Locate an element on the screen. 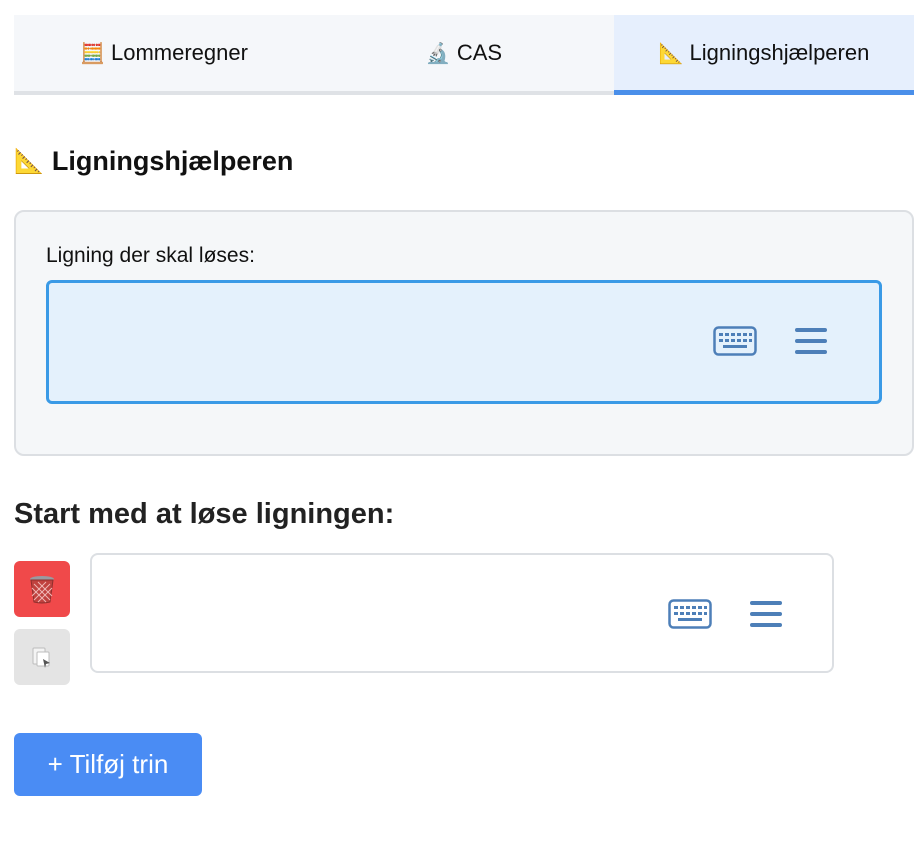 Image resolution: width=924 pixels, height=844 pixels. tab-bar: 🧮 Lommeregner 🔬 CAS 📐 Ligningshjælperen is located at coordinates (464, 55).